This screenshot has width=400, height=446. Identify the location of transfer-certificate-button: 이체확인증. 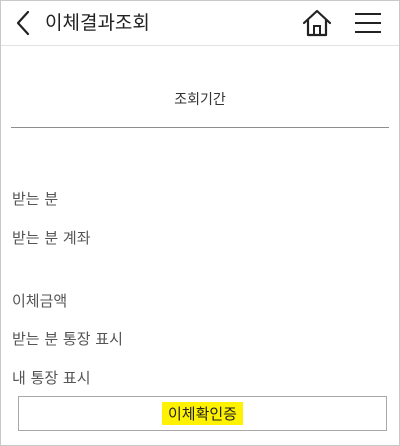
(202, 413).